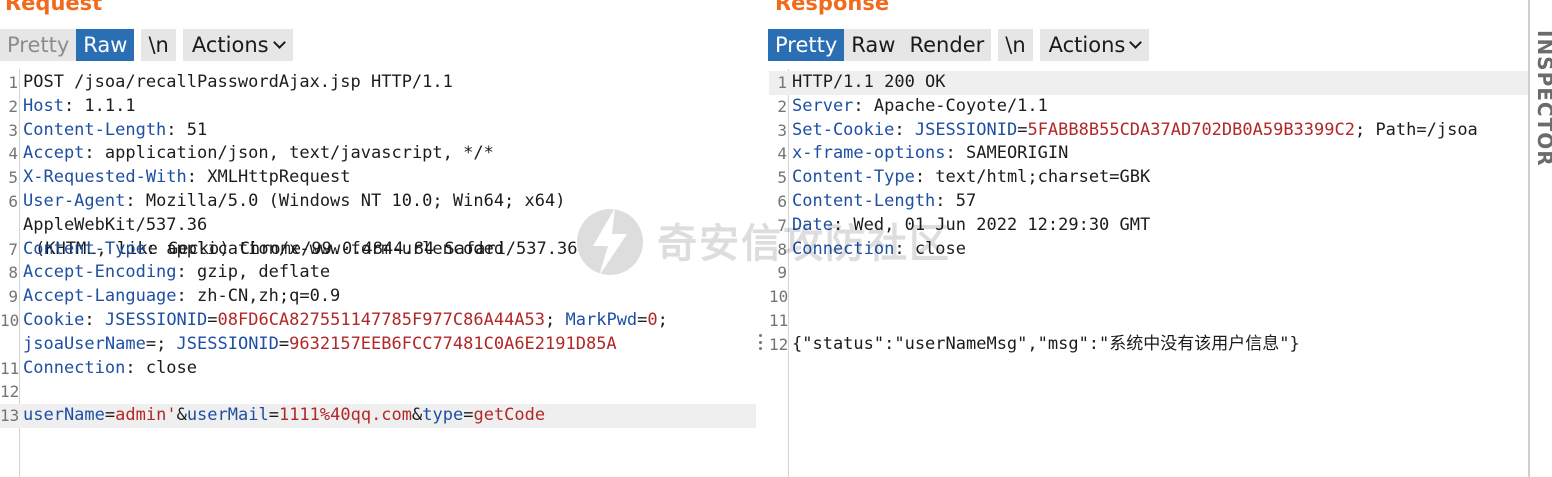  What do you see at coordinates (378, 131) in the screenshot?
I see `request-line: 3 Content-Length: 51` at bounding box center [378, 131].